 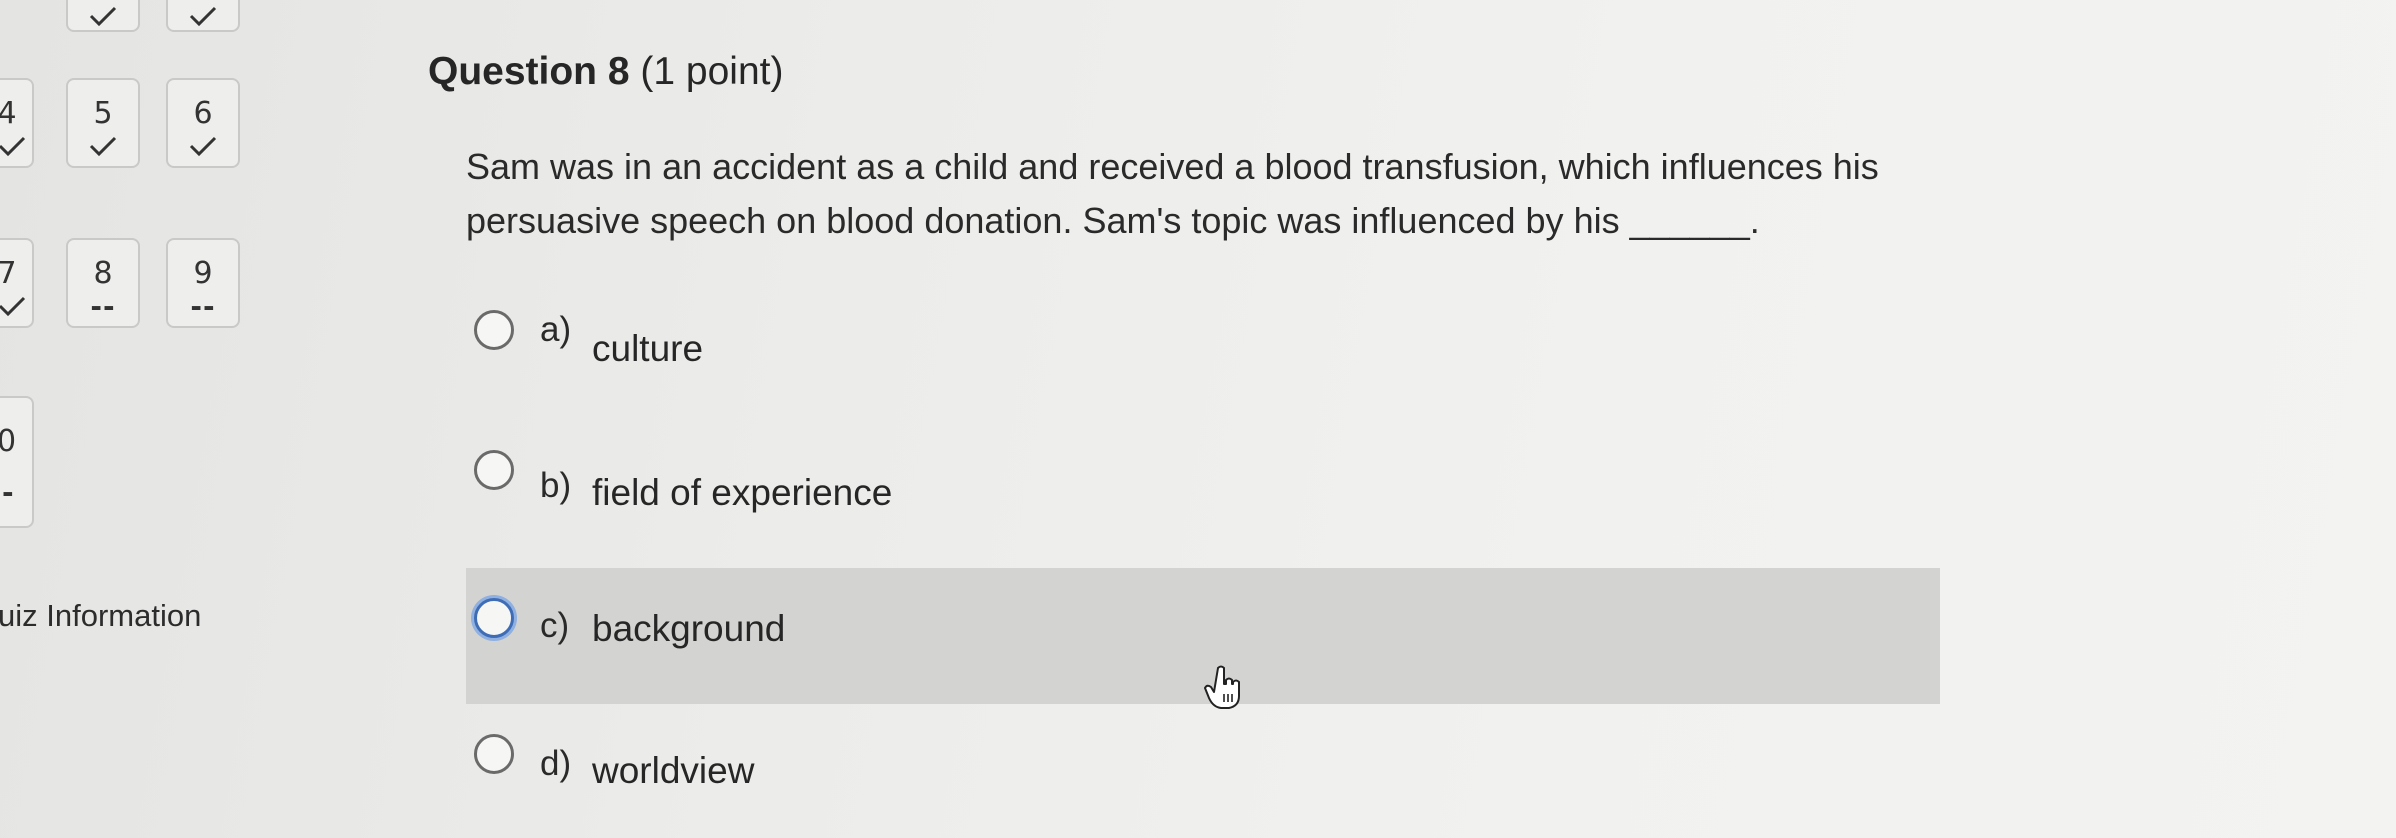 I want to click on hand-pointer-icon, so click(x=1222, y=687).